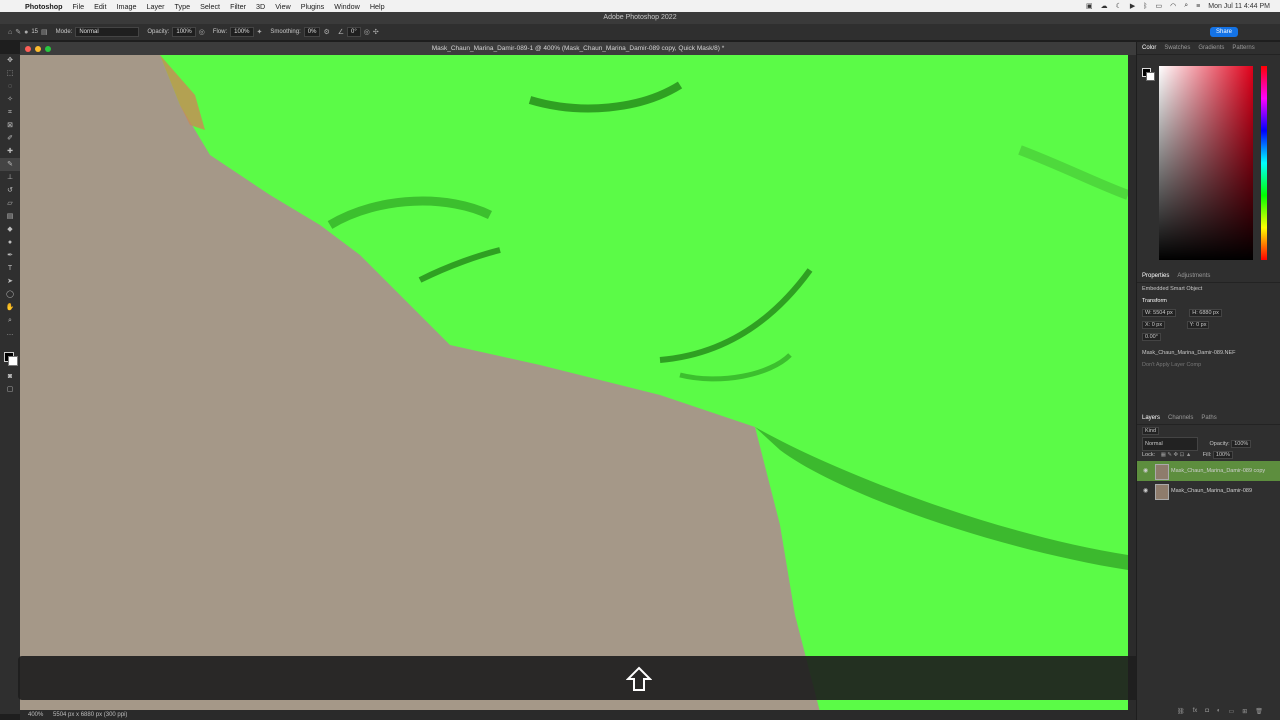  Describe the element at coordinates (1154, 325) in the screenshot. I see `x-field: X: 0 px` at that location.